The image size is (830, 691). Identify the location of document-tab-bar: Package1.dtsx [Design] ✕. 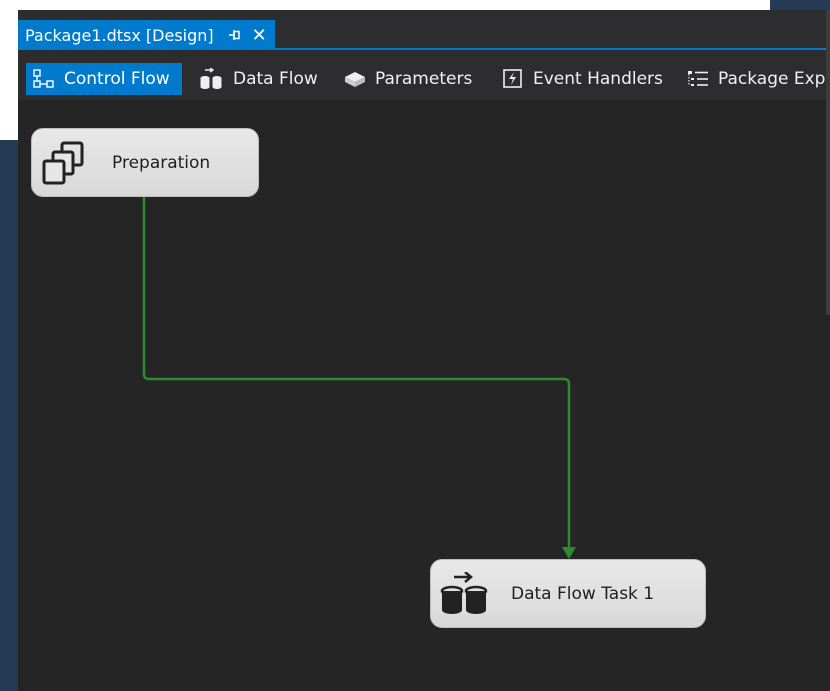
(424, 30).